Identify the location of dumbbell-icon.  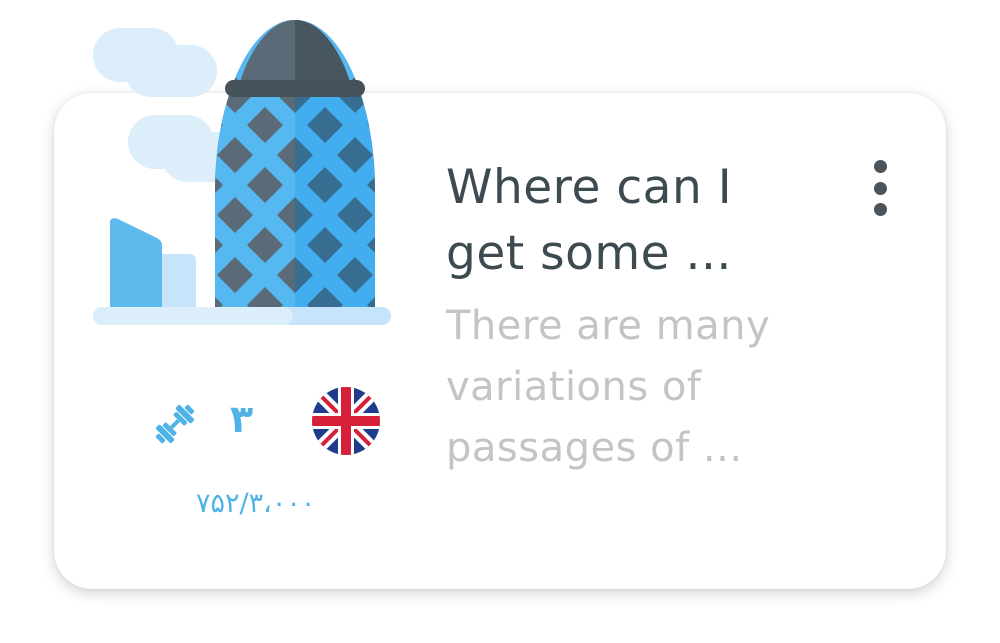
(175, 424).